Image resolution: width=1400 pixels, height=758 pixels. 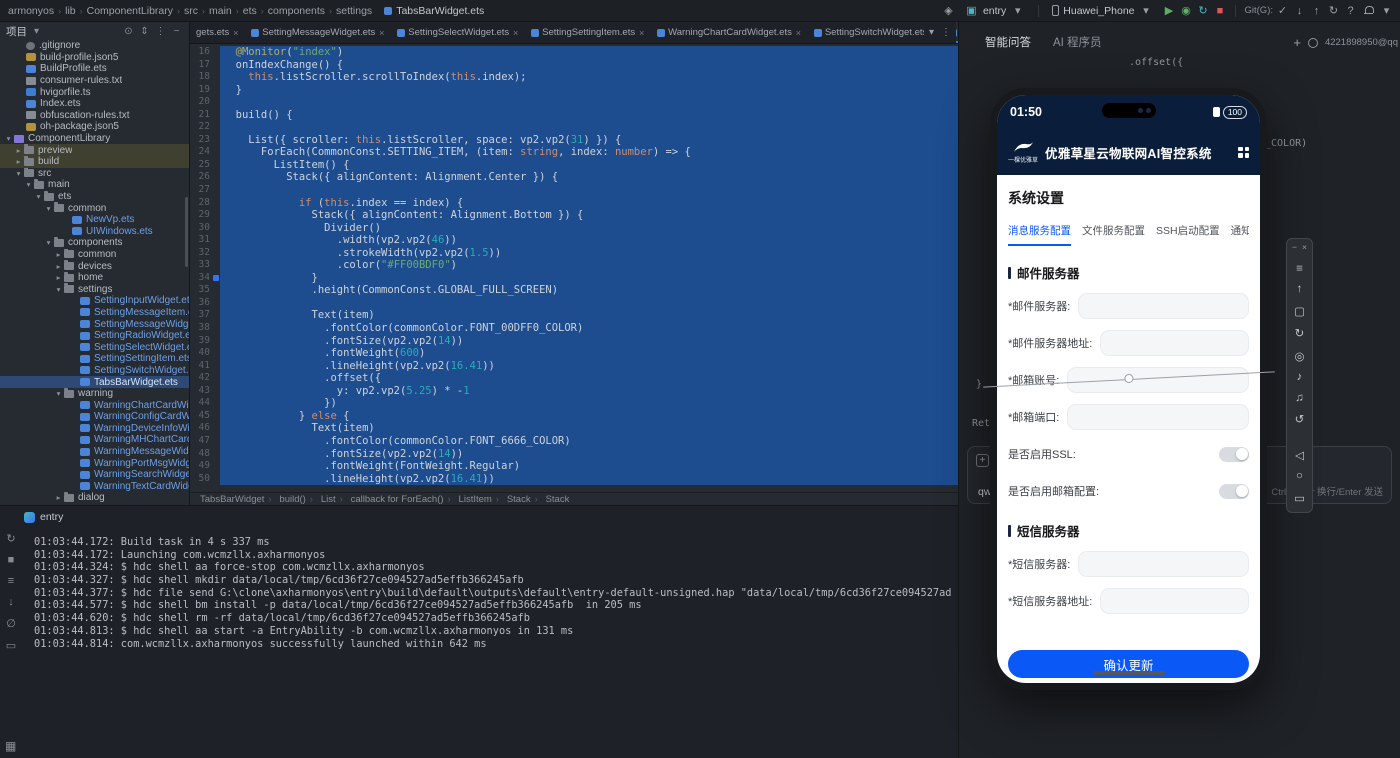 What do you see at coordinates (10, 746) in the screenshot?
I see `terminal-corner-icon: ▦` at bounding box center [10, 746].